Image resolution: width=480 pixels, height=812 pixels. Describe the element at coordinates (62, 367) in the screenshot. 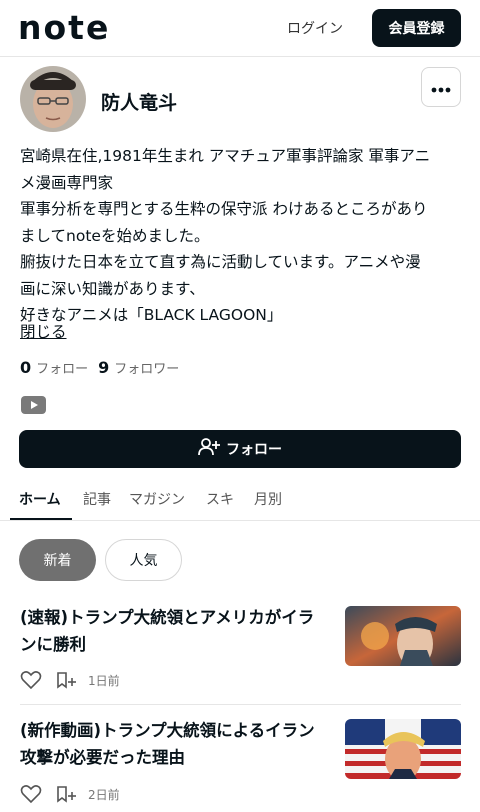

I see `following-label: フォロー` at that location.